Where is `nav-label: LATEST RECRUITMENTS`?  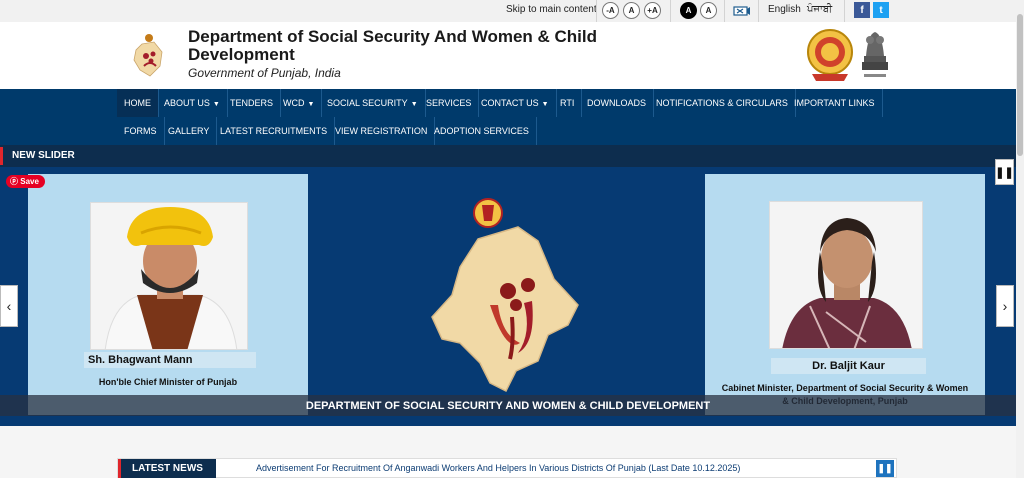
nav-label: LATEST RECRUITMENTS is located at coordinates (274, 131).